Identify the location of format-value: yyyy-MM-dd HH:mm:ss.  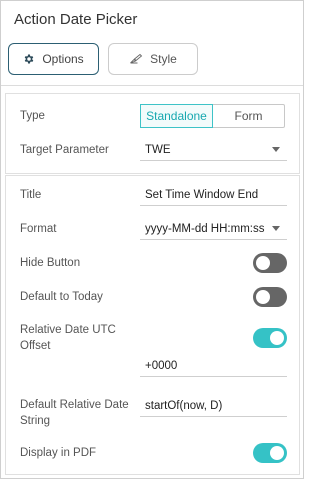
(205, 228).